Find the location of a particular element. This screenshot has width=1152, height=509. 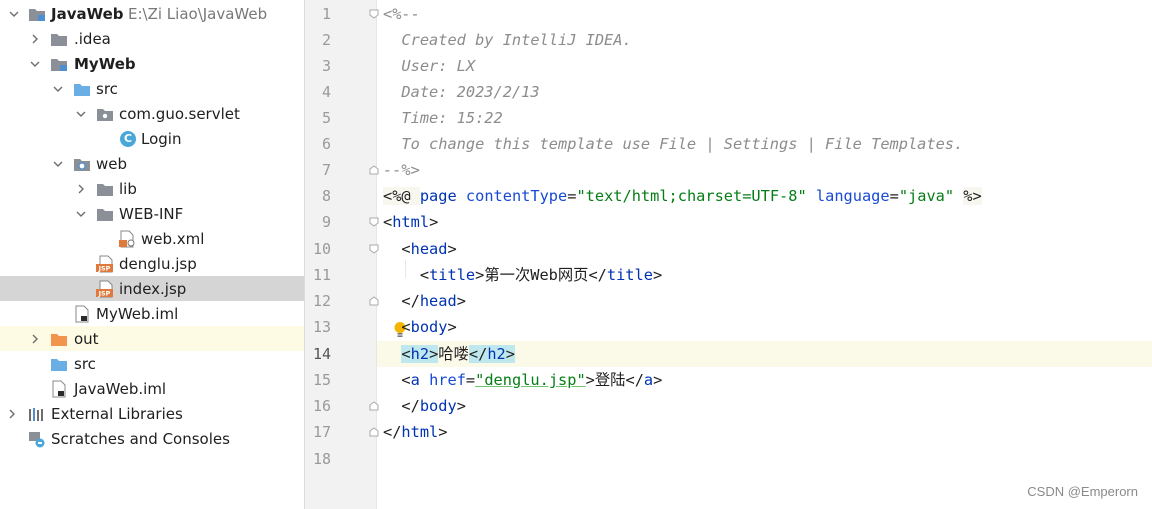

code-line-9: <html> is located at coordinates (767, 222).